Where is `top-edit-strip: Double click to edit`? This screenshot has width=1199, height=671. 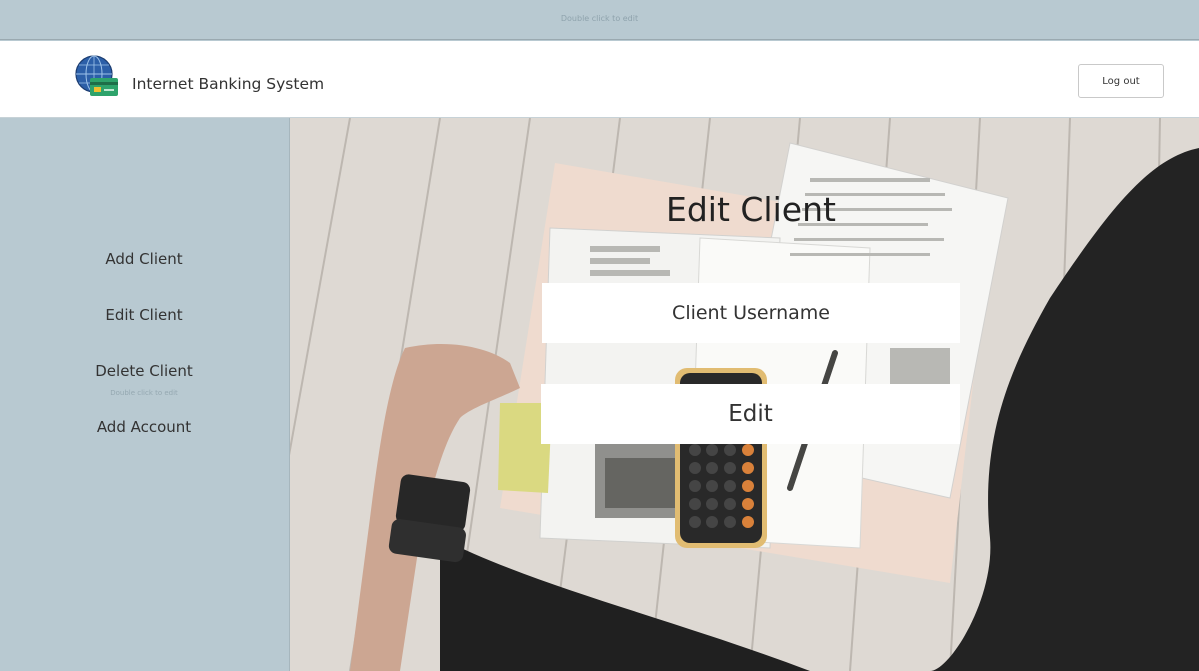 top-edit-strip: Double click to edit is located at coordinates (599, 20).